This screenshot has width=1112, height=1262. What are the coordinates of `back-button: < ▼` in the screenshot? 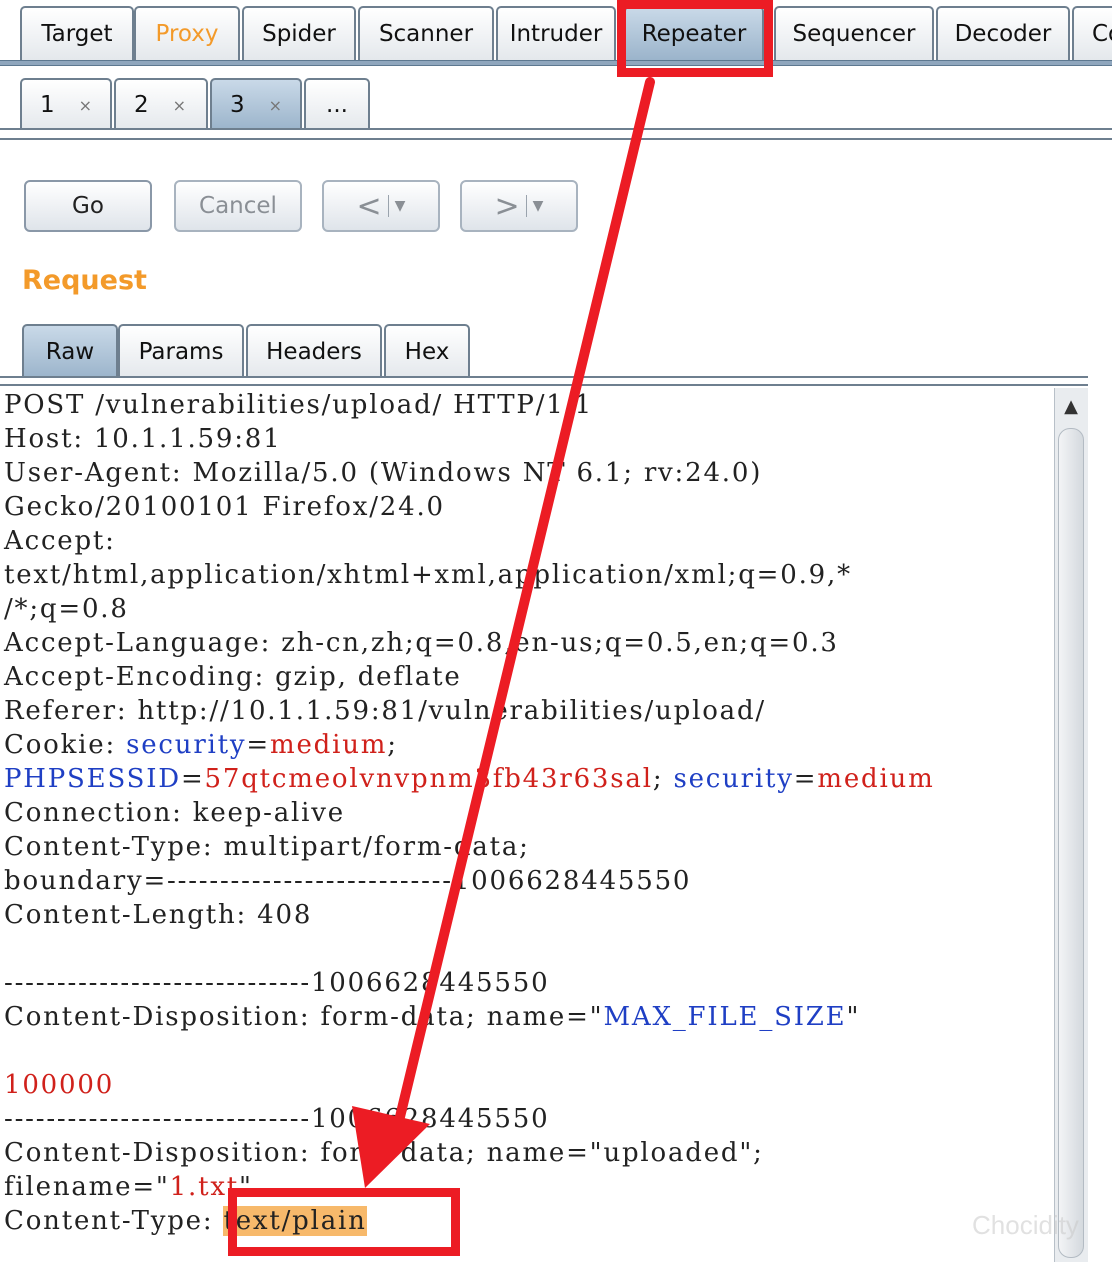 It's located at (381, 206).